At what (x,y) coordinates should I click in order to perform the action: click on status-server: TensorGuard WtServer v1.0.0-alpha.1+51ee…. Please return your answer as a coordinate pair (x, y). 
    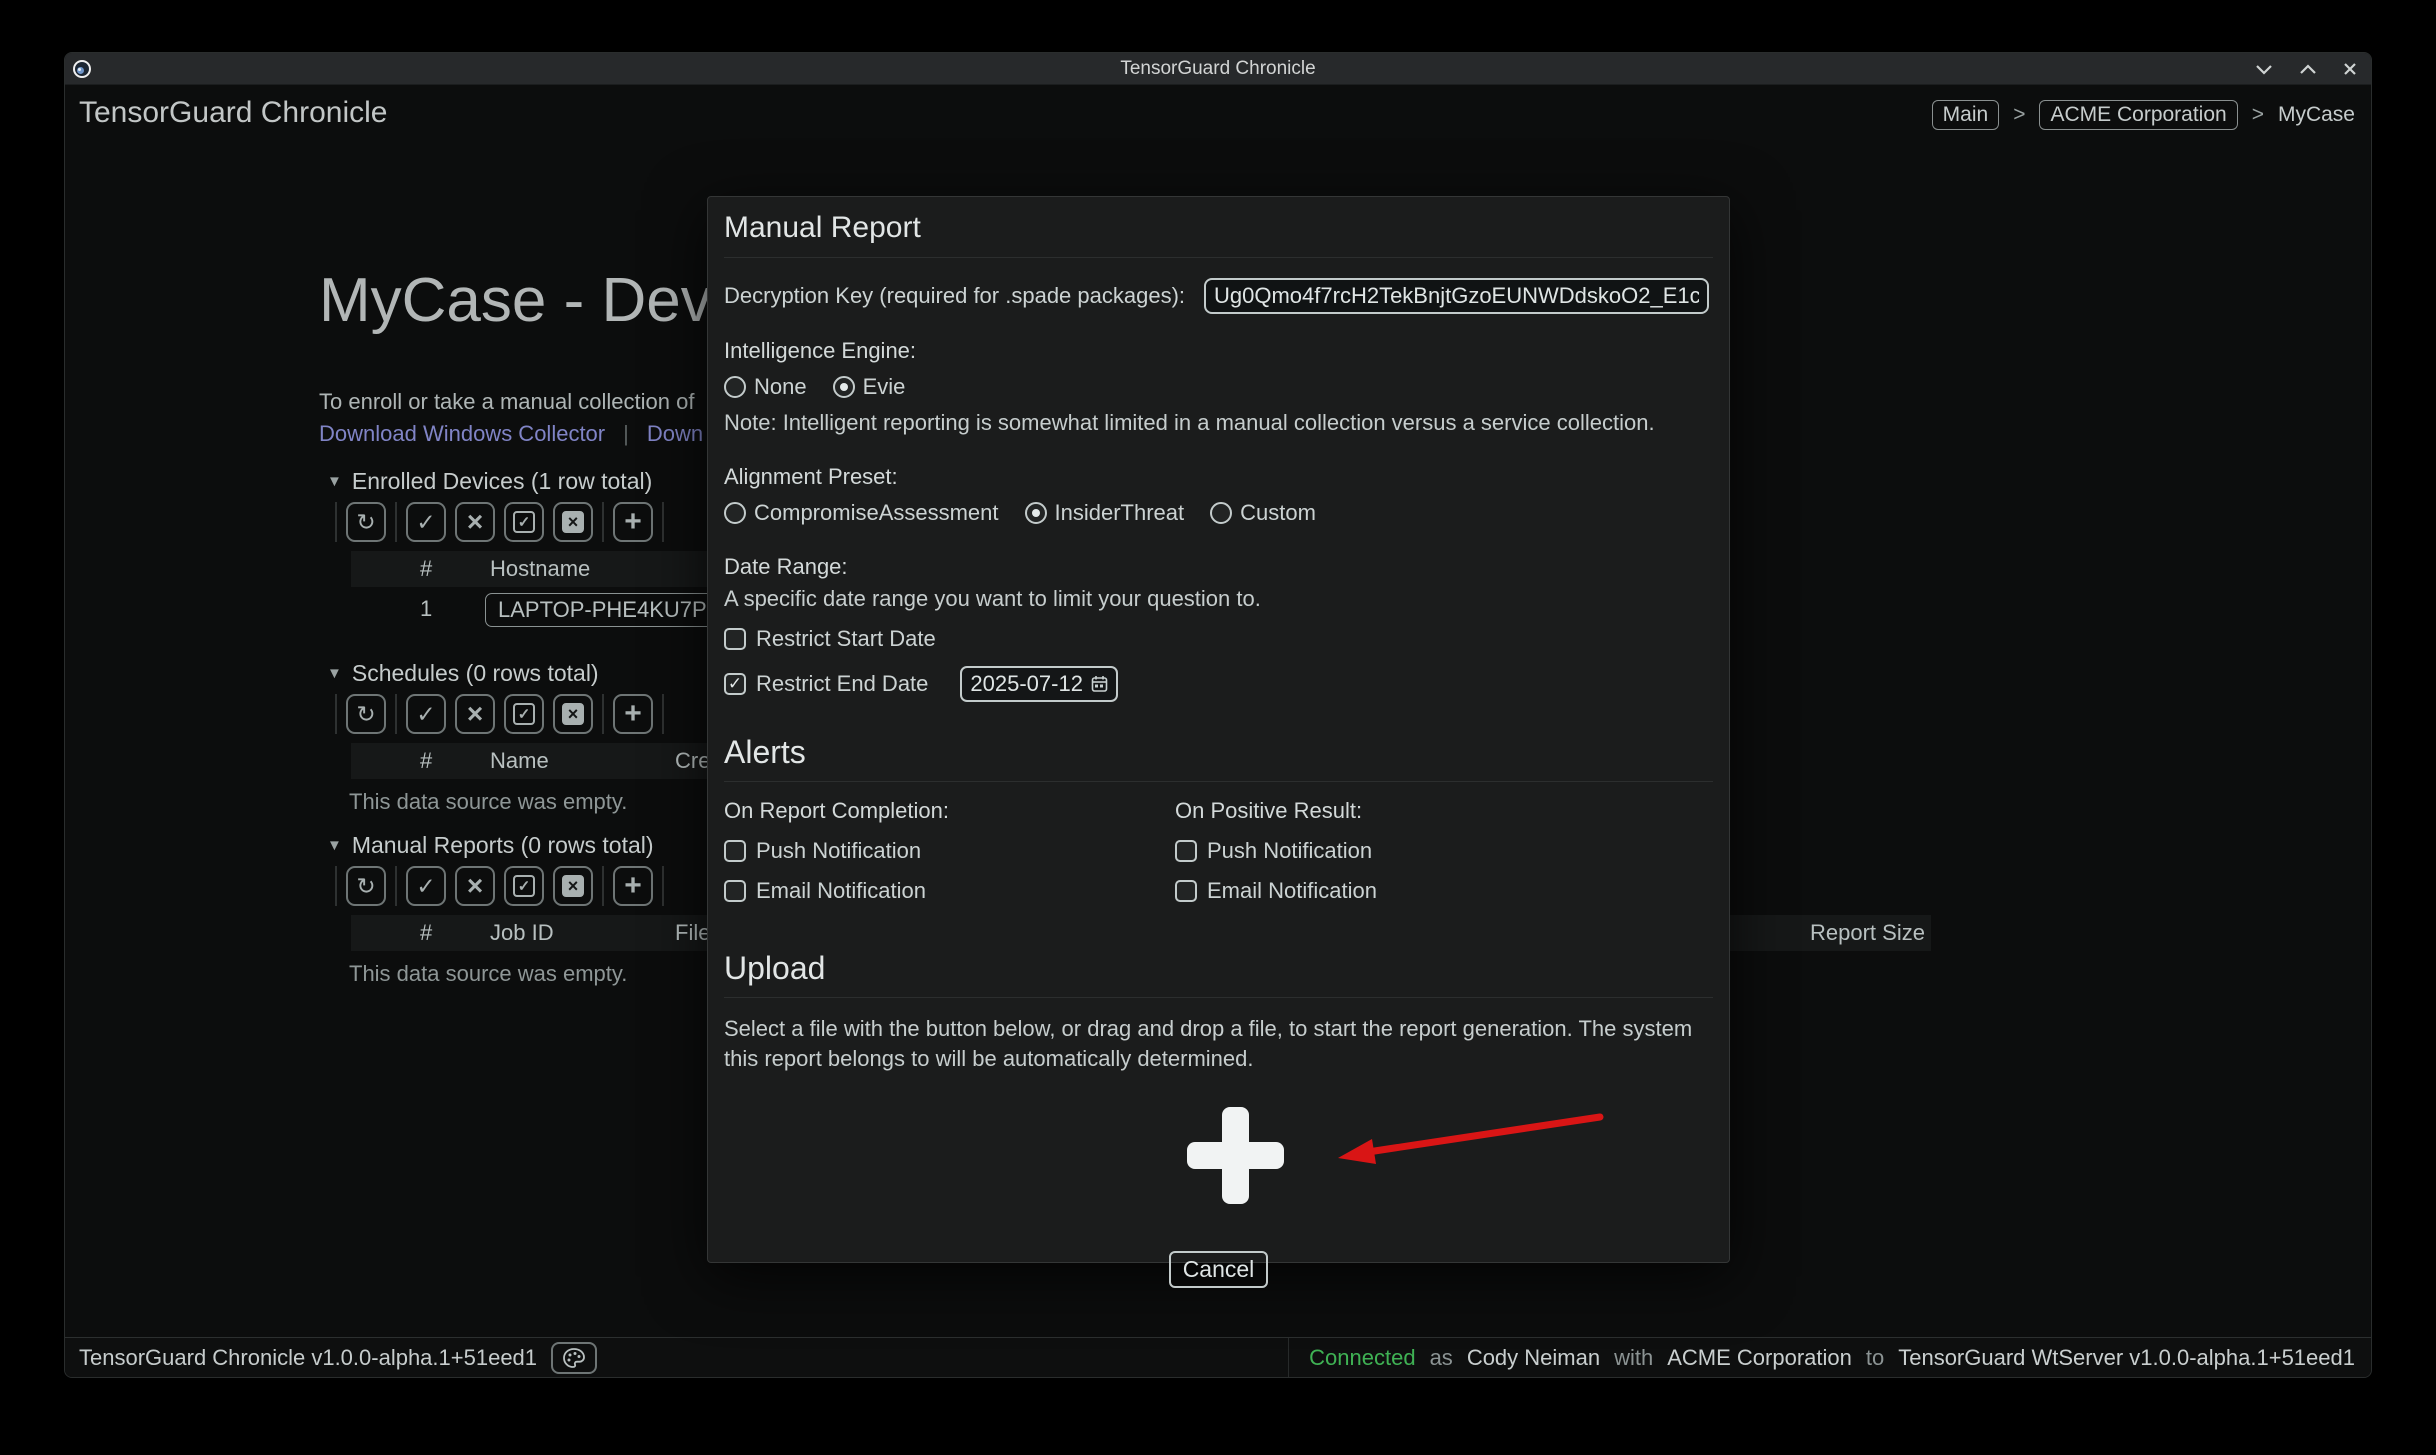
    Looking at the image, I should click on (2126, 1357).